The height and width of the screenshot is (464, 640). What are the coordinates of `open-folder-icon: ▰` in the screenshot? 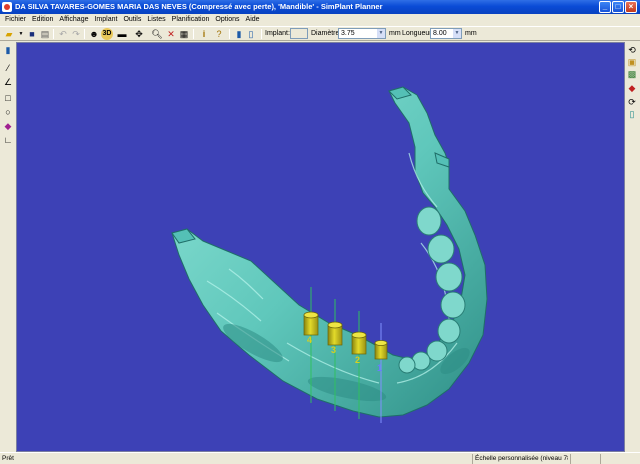 It's located at (9, 34).